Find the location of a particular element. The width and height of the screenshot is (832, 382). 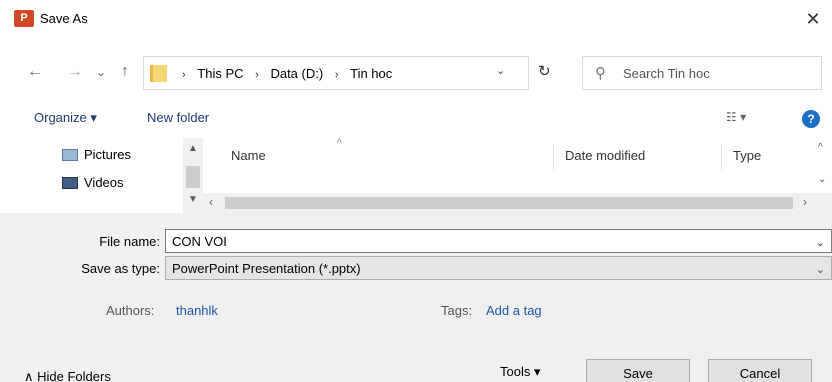

tools-button: Tools ▾ is located at coordinates (520, 372).